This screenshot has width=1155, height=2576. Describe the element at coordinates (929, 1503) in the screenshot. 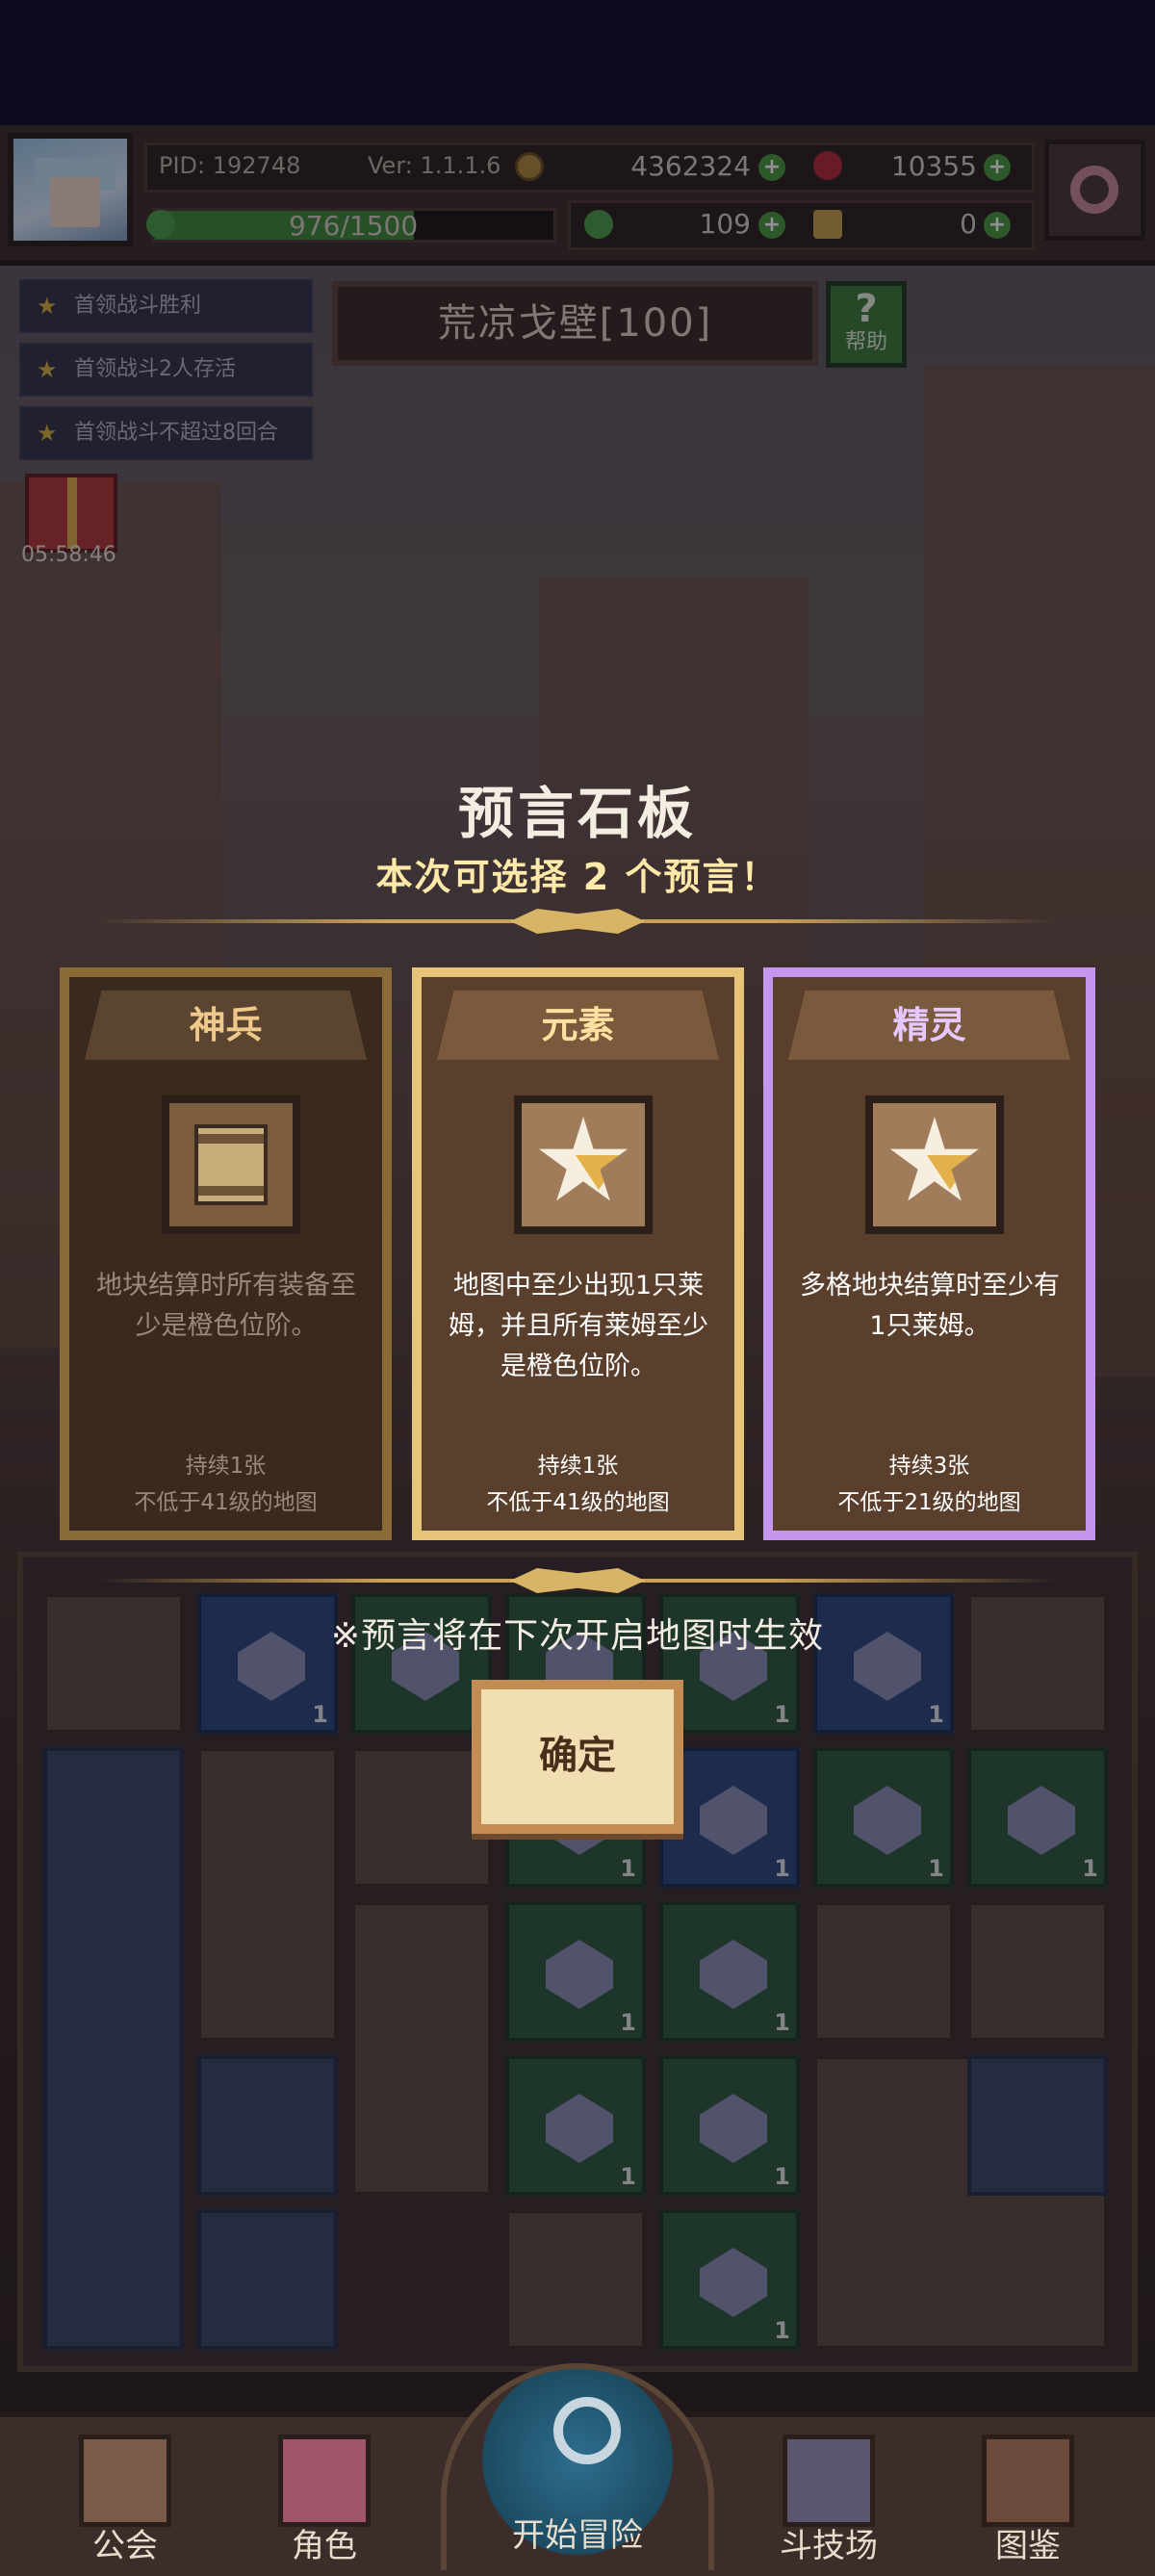

I see `card-requirement: 不低于21级的地图` at that location.